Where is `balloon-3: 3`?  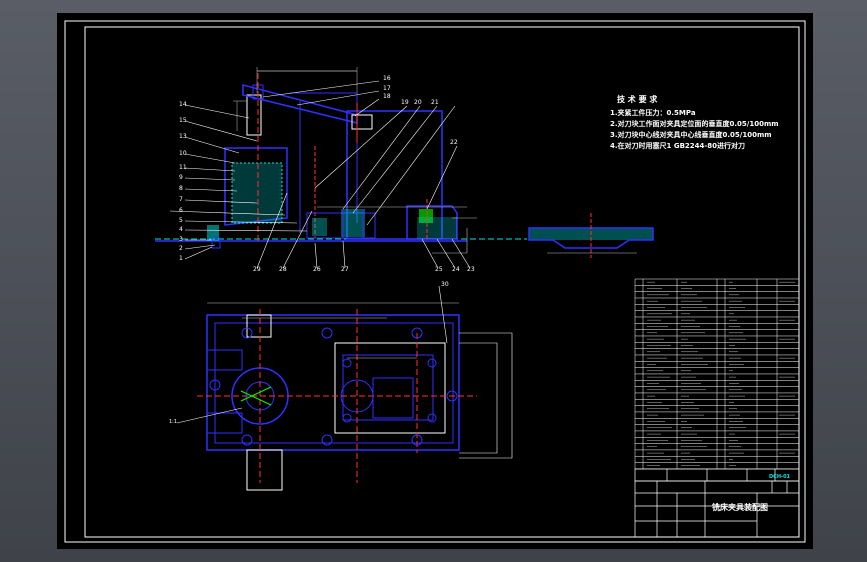
balloon-3: 3 is located at coordinates (181, 239).